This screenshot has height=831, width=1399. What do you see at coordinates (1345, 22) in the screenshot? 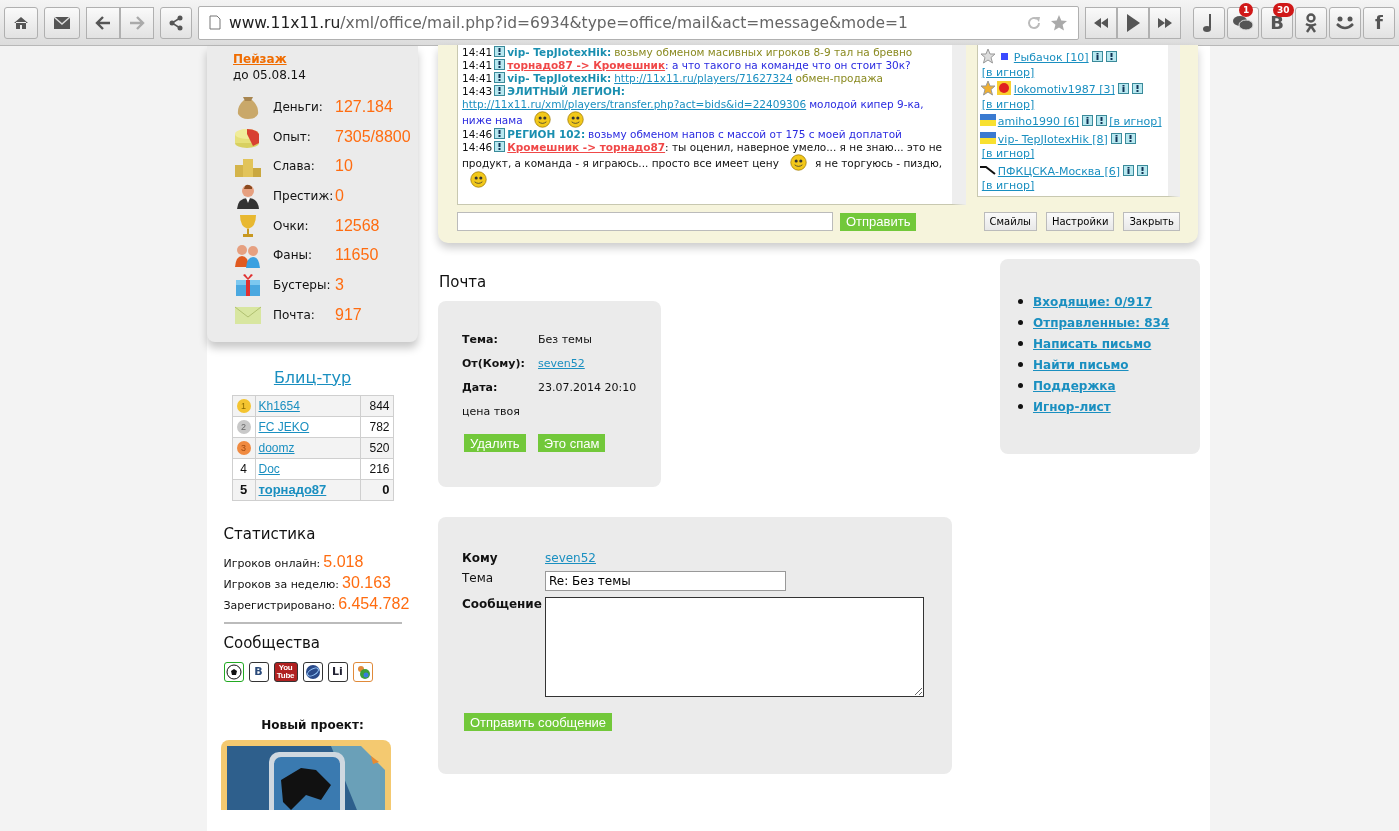
I see `smile-button` at bounding box center [1345, 22].